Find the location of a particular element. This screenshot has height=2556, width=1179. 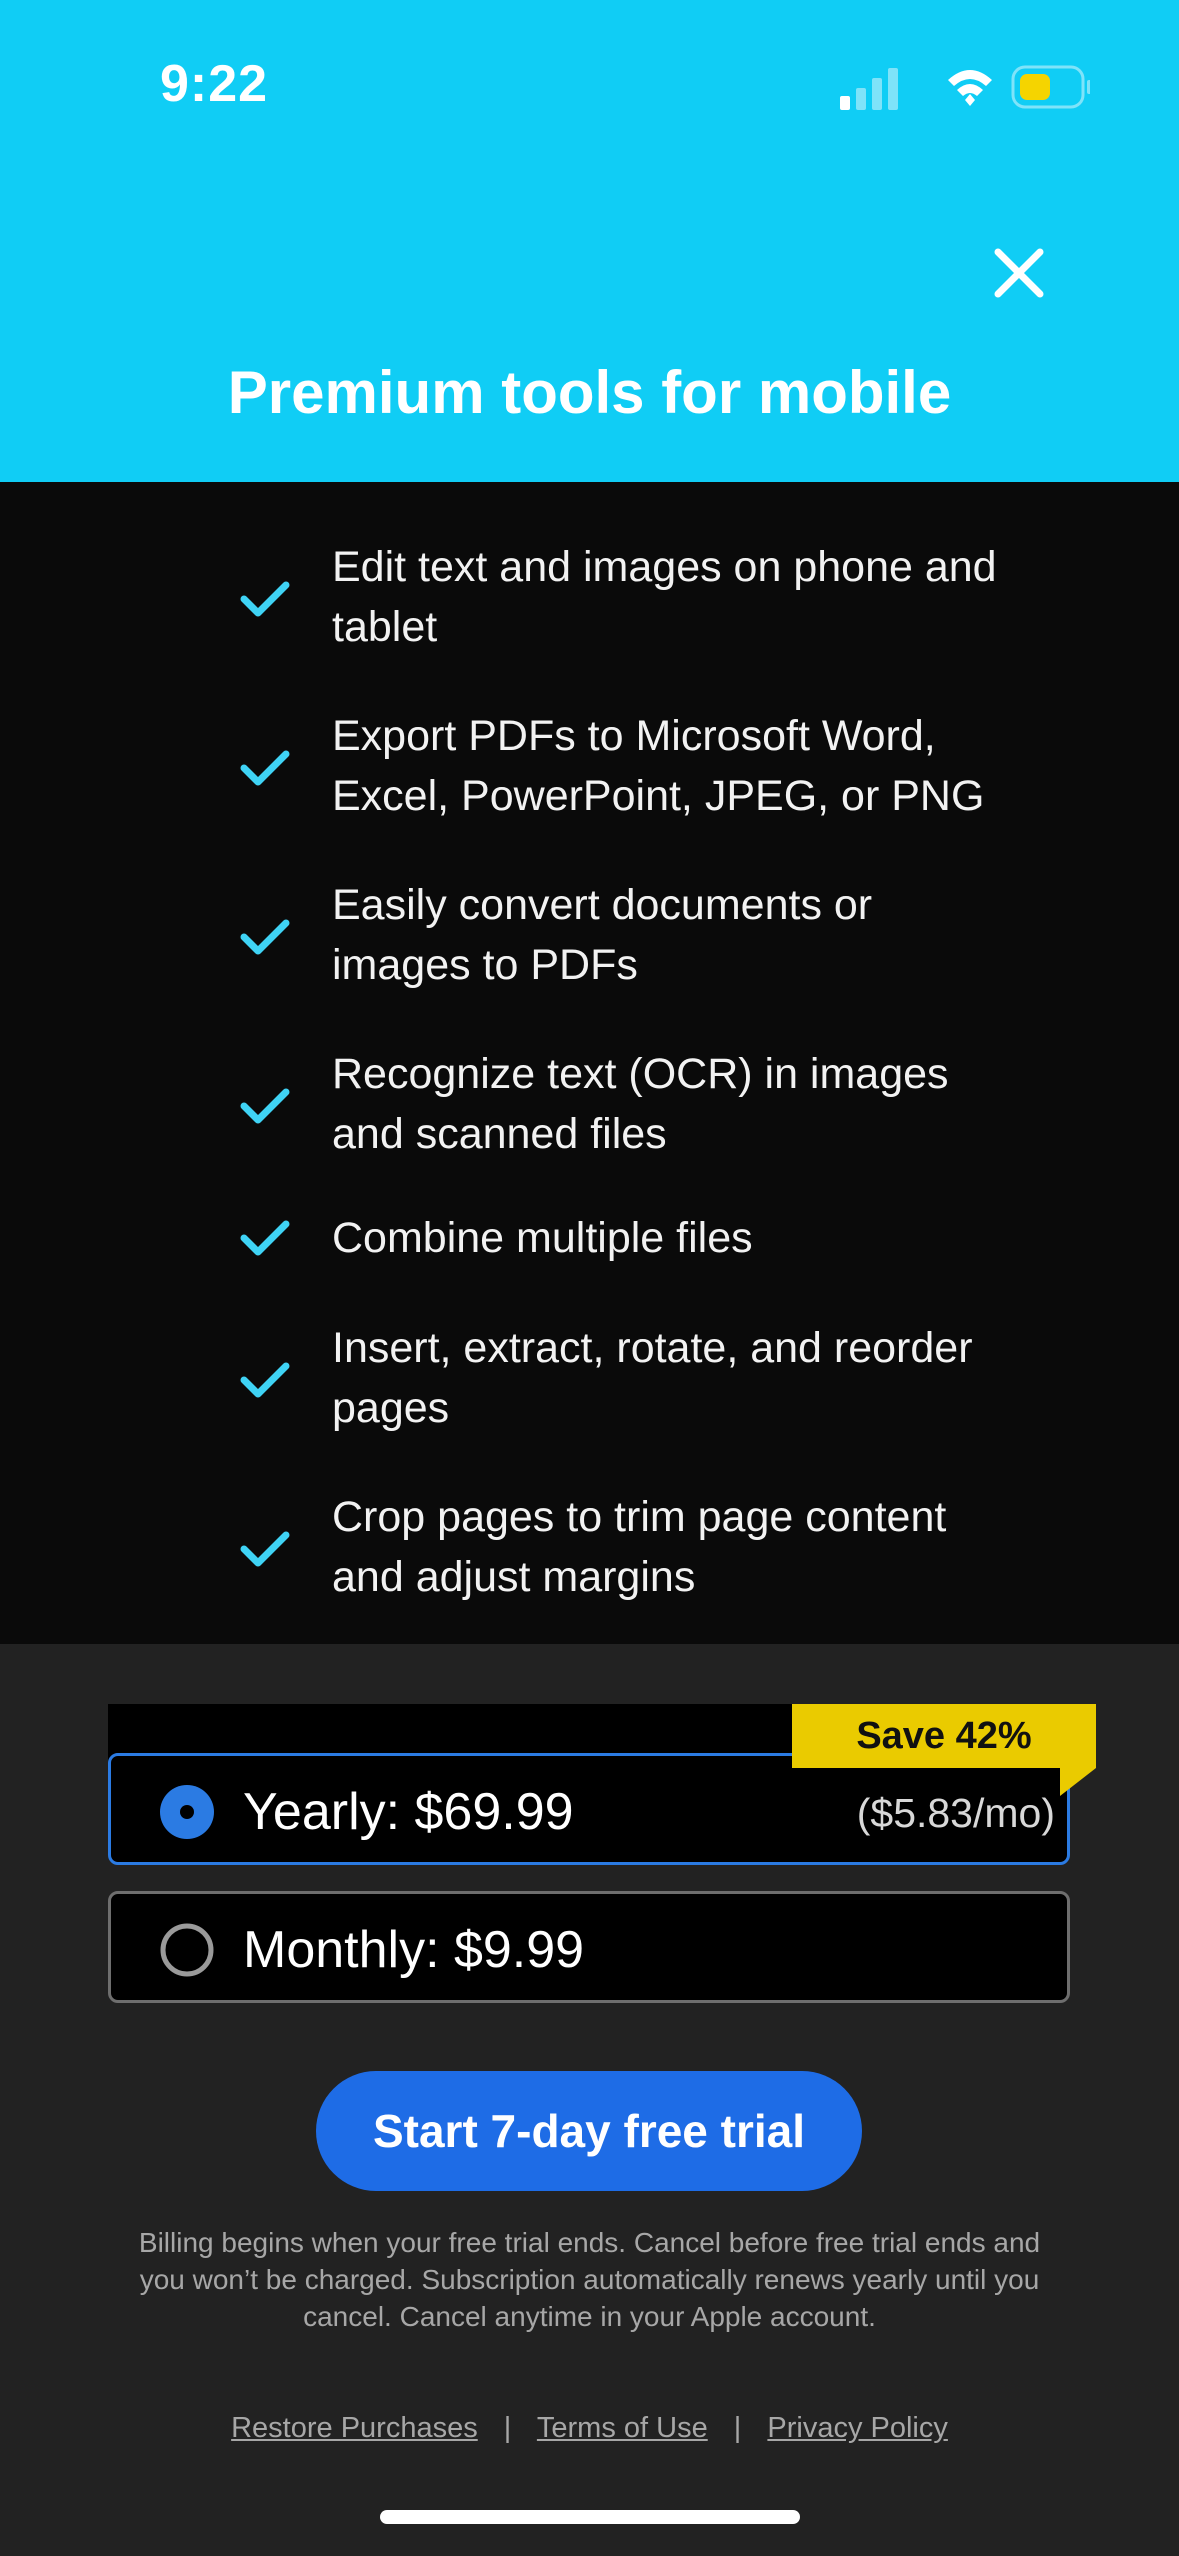

battery-icon is located at coordinates (1050, 87).